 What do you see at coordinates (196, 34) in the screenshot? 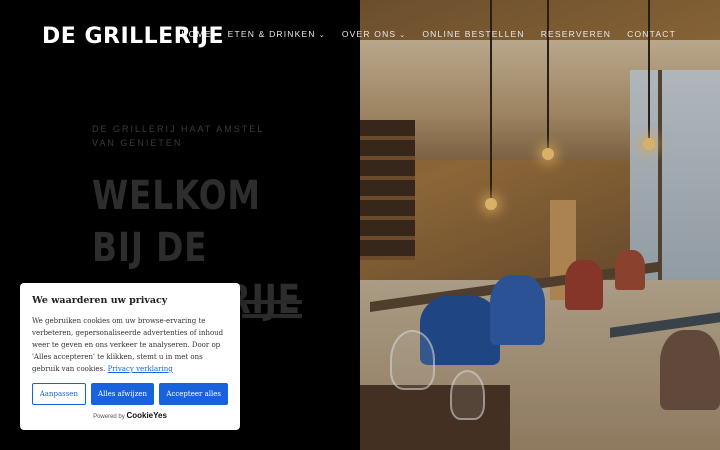
I see `nav-home: HOME` at bounding box center [196, 34].